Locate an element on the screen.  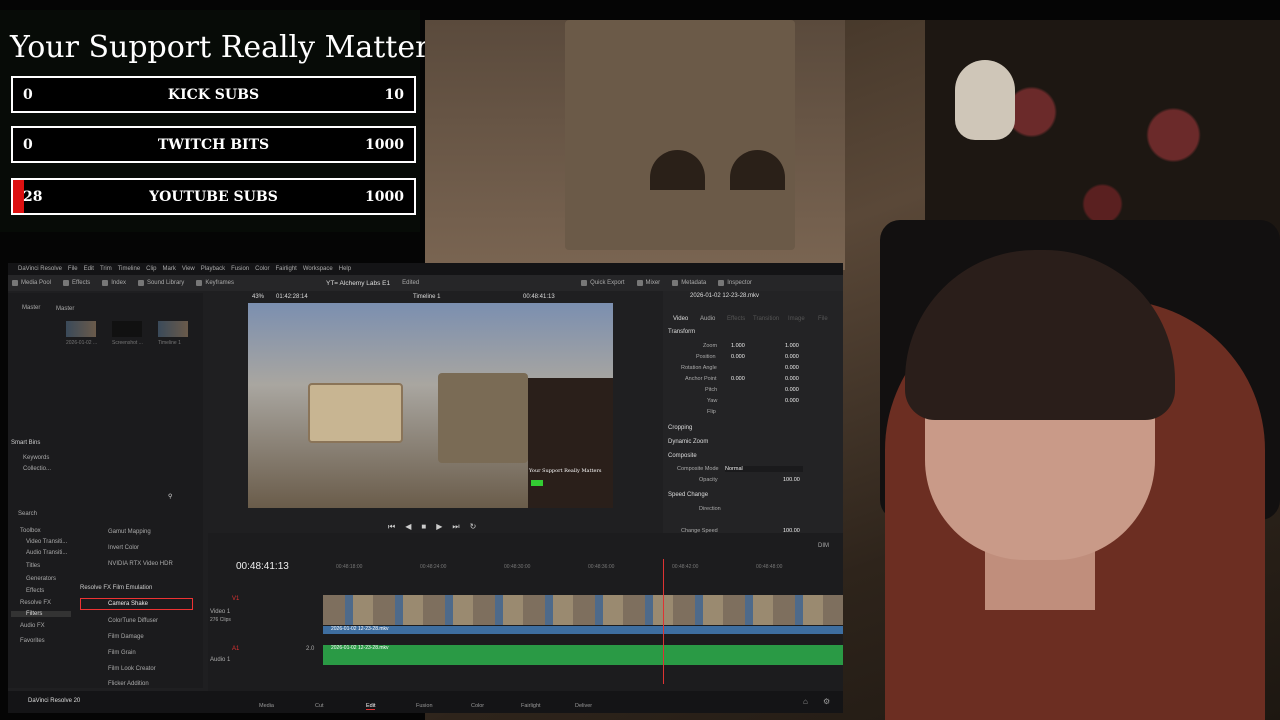
inspector-tab-transition: Transition is located at coordinates (766, 319).